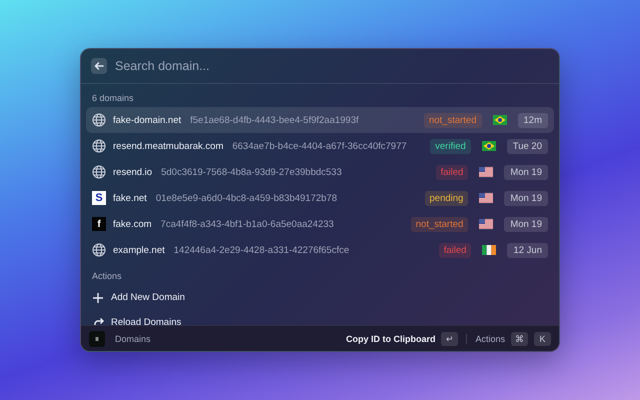  Describe the element at coordinates (252, 172) in the screenshot. I see `domain-id: 5d0c3619-7568-4b8a-93d9-27e39bbdc533` at that location.